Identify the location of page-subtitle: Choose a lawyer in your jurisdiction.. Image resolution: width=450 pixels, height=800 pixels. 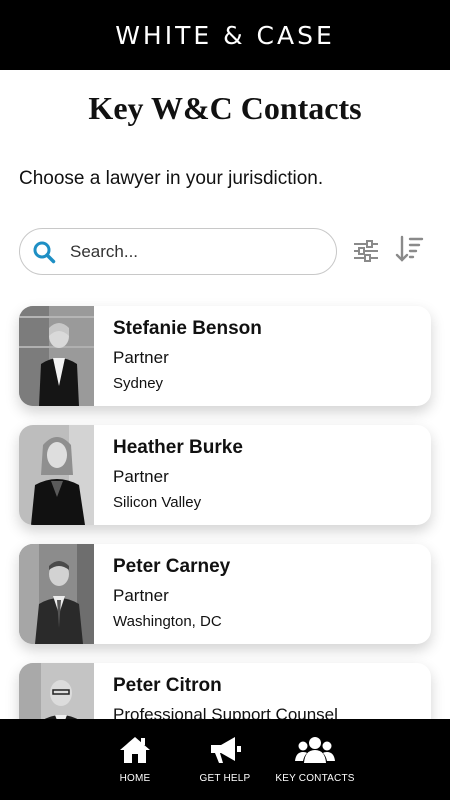
(171, 178).